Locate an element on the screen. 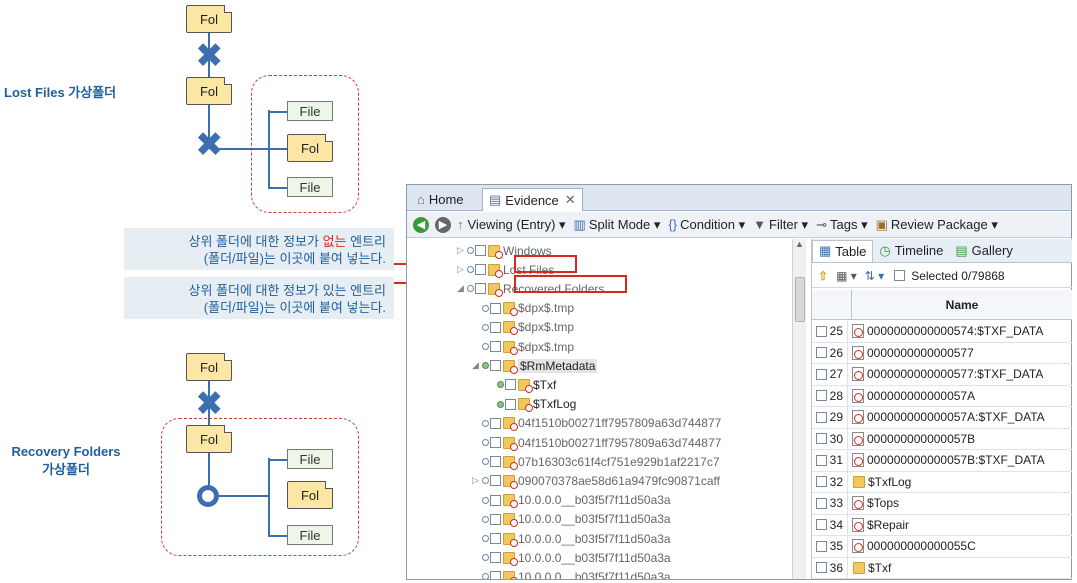 The height and width of the screenshot is (583, 1077). tree-item: $Txf is located at coordinates (521, 384).